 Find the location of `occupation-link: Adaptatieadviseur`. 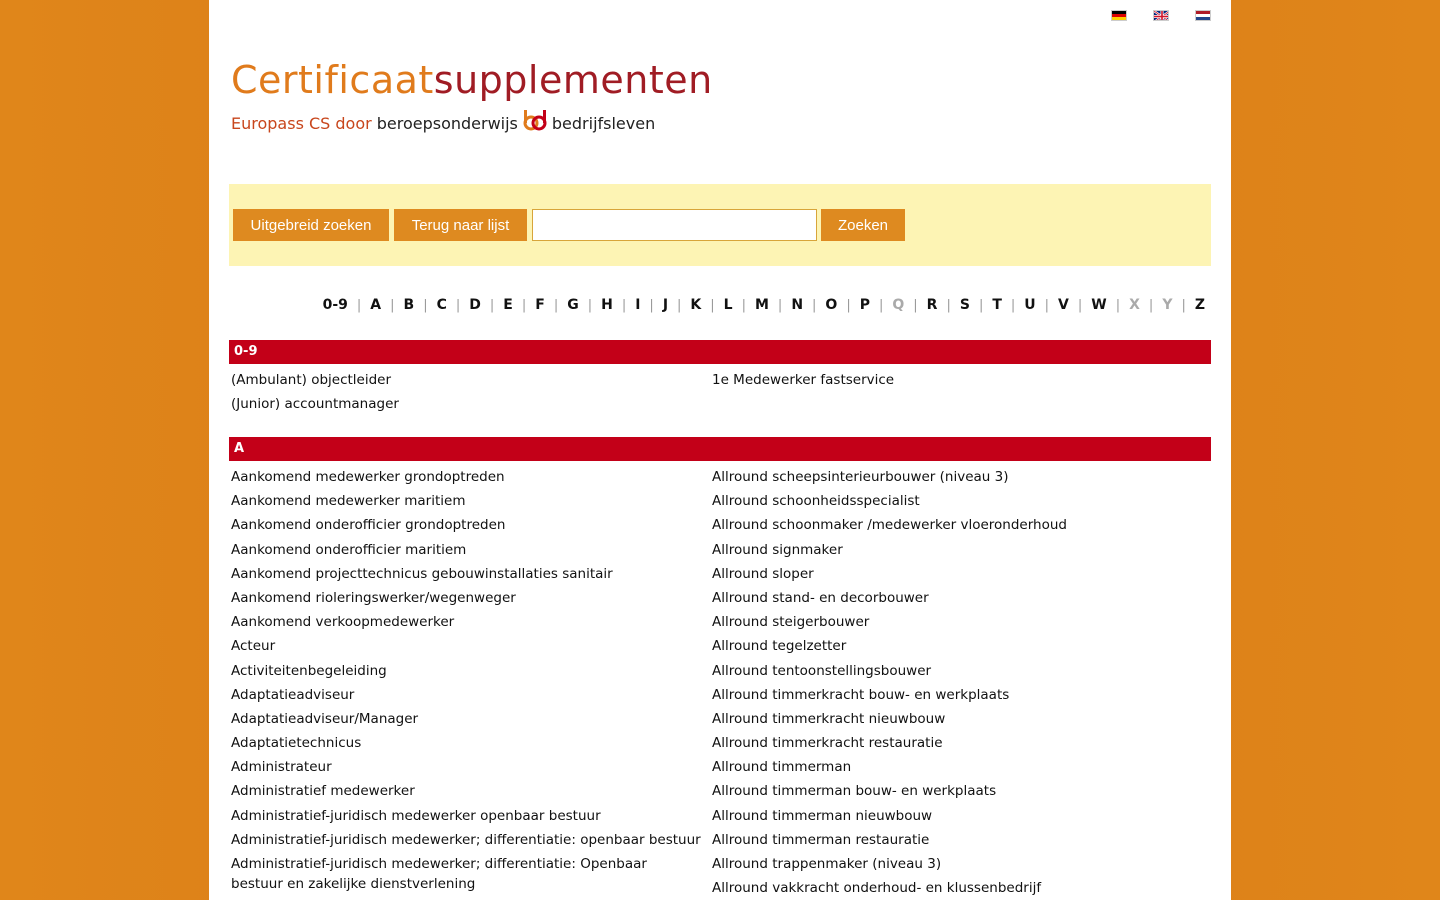

occupation-link: Adaptatieadviseur is located at coordinates (466, 695).